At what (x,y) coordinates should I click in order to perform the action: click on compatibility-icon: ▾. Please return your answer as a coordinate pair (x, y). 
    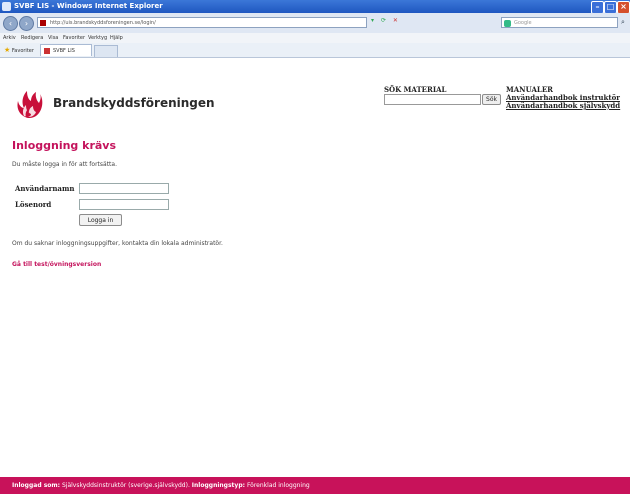
    Looking at the image, I should click on (372, 20).